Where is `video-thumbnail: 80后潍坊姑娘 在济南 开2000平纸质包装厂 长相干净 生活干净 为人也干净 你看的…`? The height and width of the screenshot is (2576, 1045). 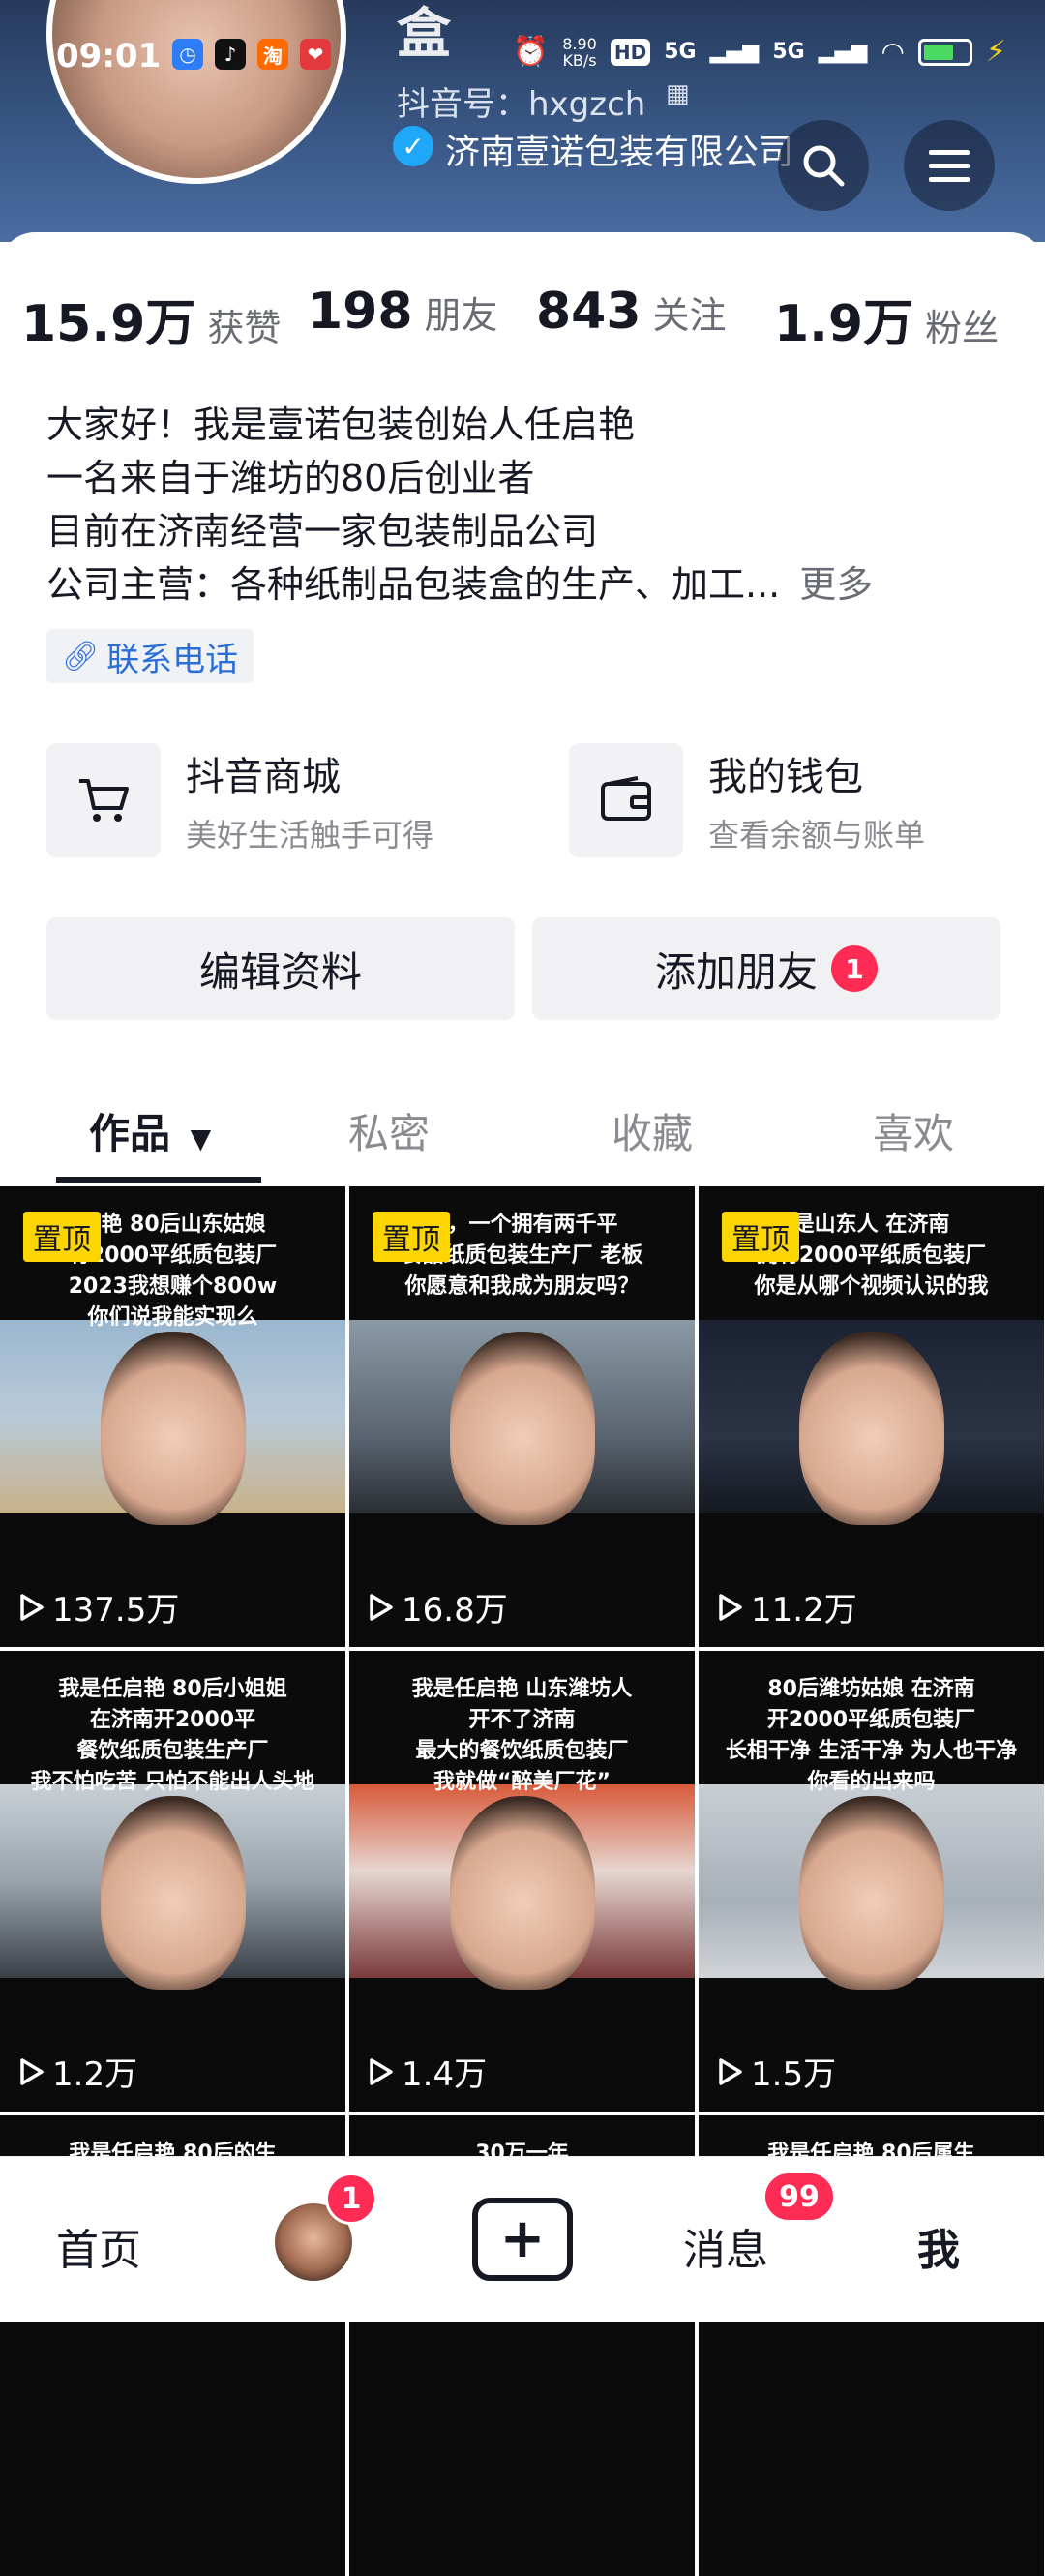
video-thumbnail: 80后潍坊姑娘 在济南 开2000平纸质包装厂 长相干净 生活干净 为人也干净 你看的… is located at coordinates (871, 1881).